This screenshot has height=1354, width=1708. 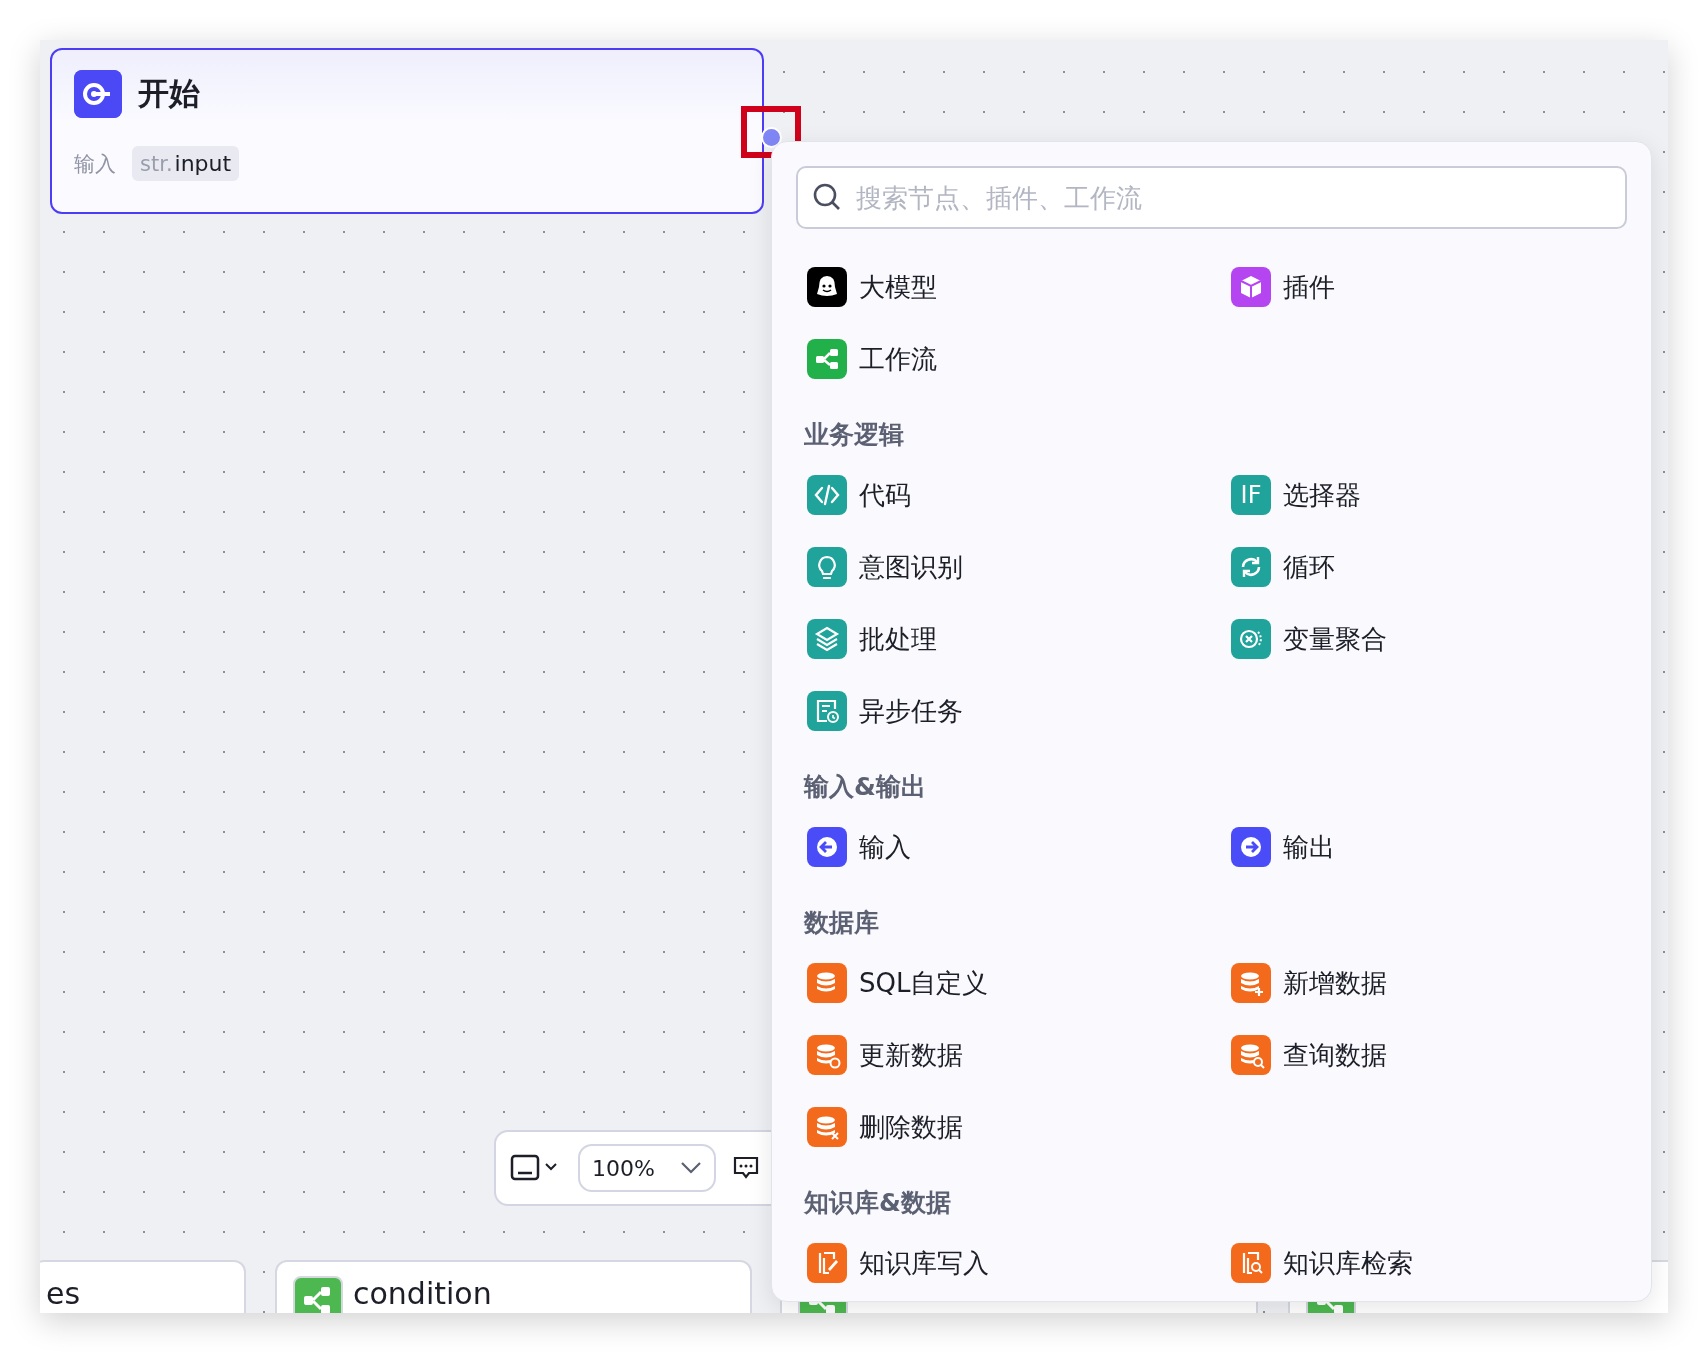 I want to click on workflow-icon, so click(x=318, y=1294).